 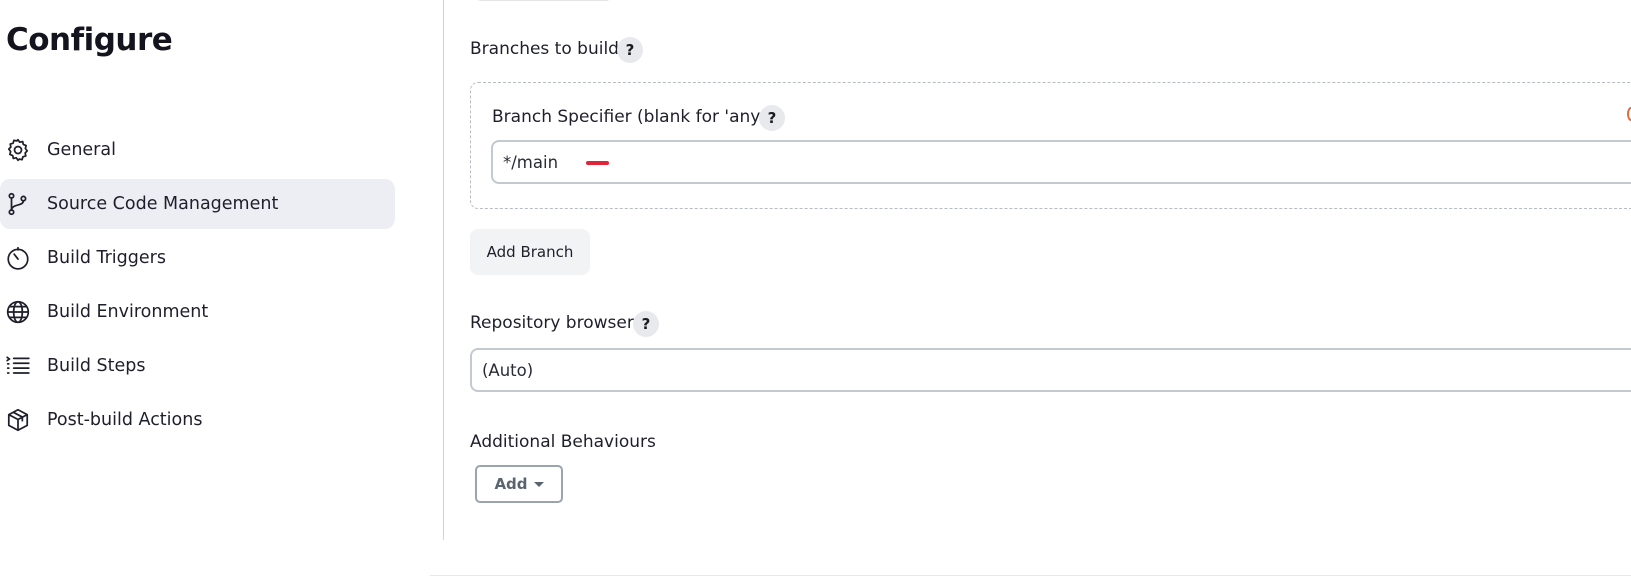 I want to click on gear-icon, so click(x=18, y=150).